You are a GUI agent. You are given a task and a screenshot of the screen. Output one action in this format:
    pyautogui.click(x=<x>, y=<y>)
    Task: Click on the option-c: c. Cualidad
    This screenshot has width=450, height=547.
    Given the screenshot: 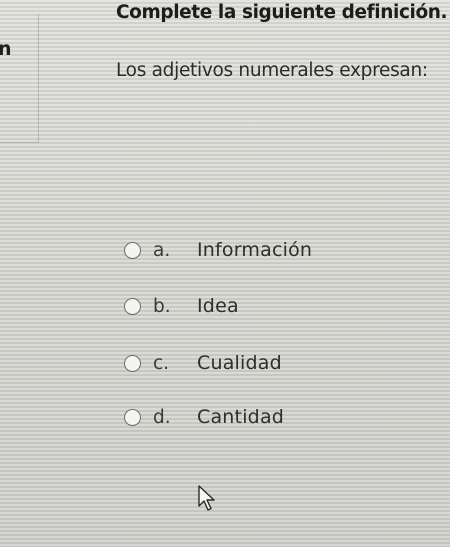 What is the action you would take?
    pyautogui.click(x=203, y=363)
    